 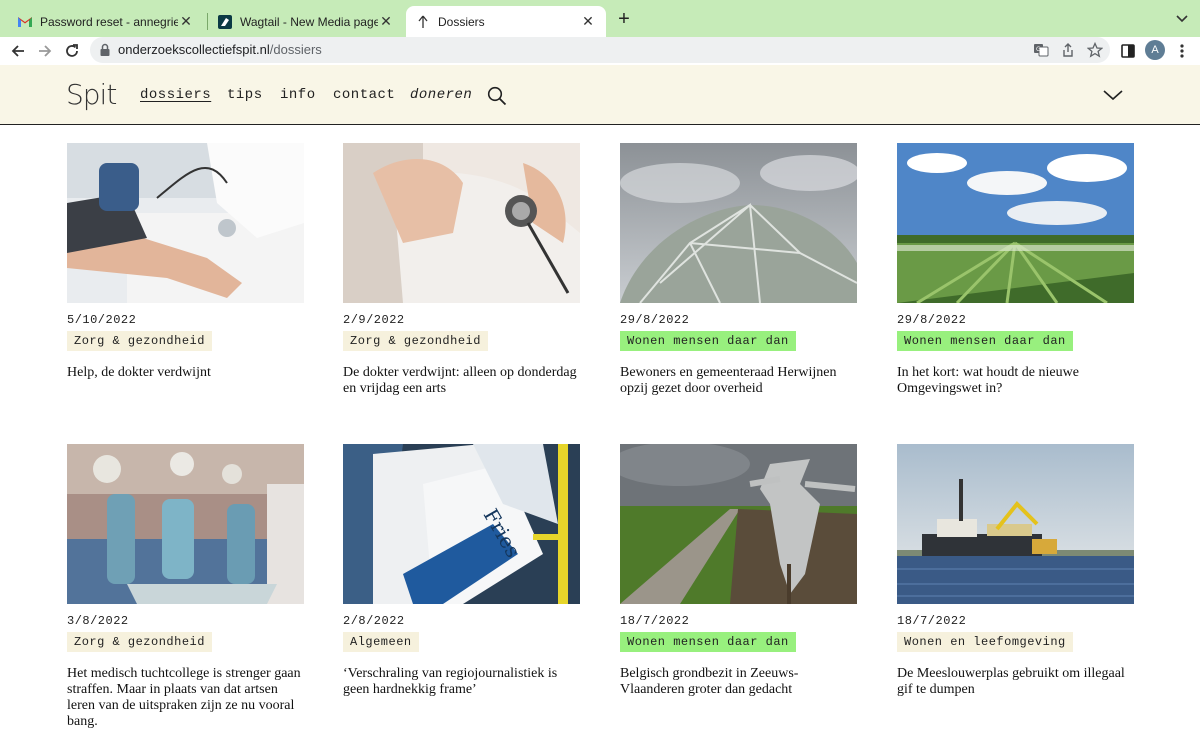 I want to click on tab-title: Password reset - annegrietje@, so click(x=109, y=21).